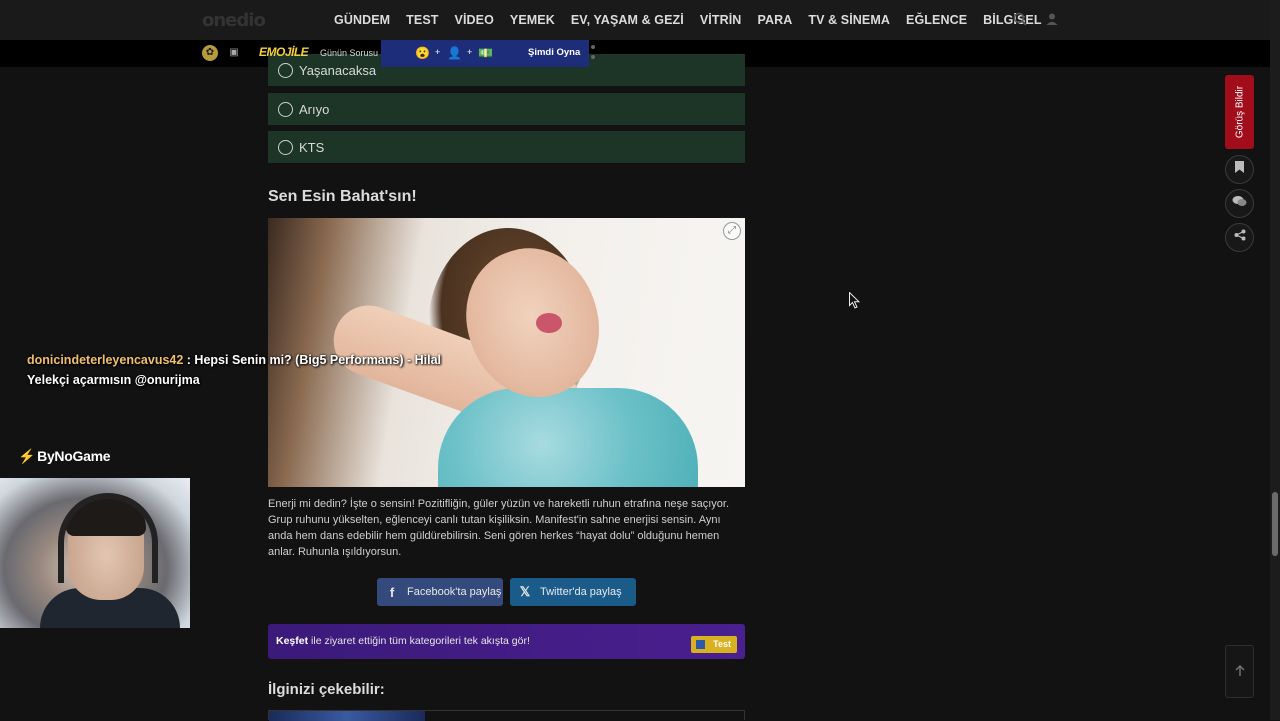 The width and height of the screenshot is (1280, 721). Describe the element at coordinates (732, 231) in the screenshot. I see `expand-icon: ⤢` at that location.